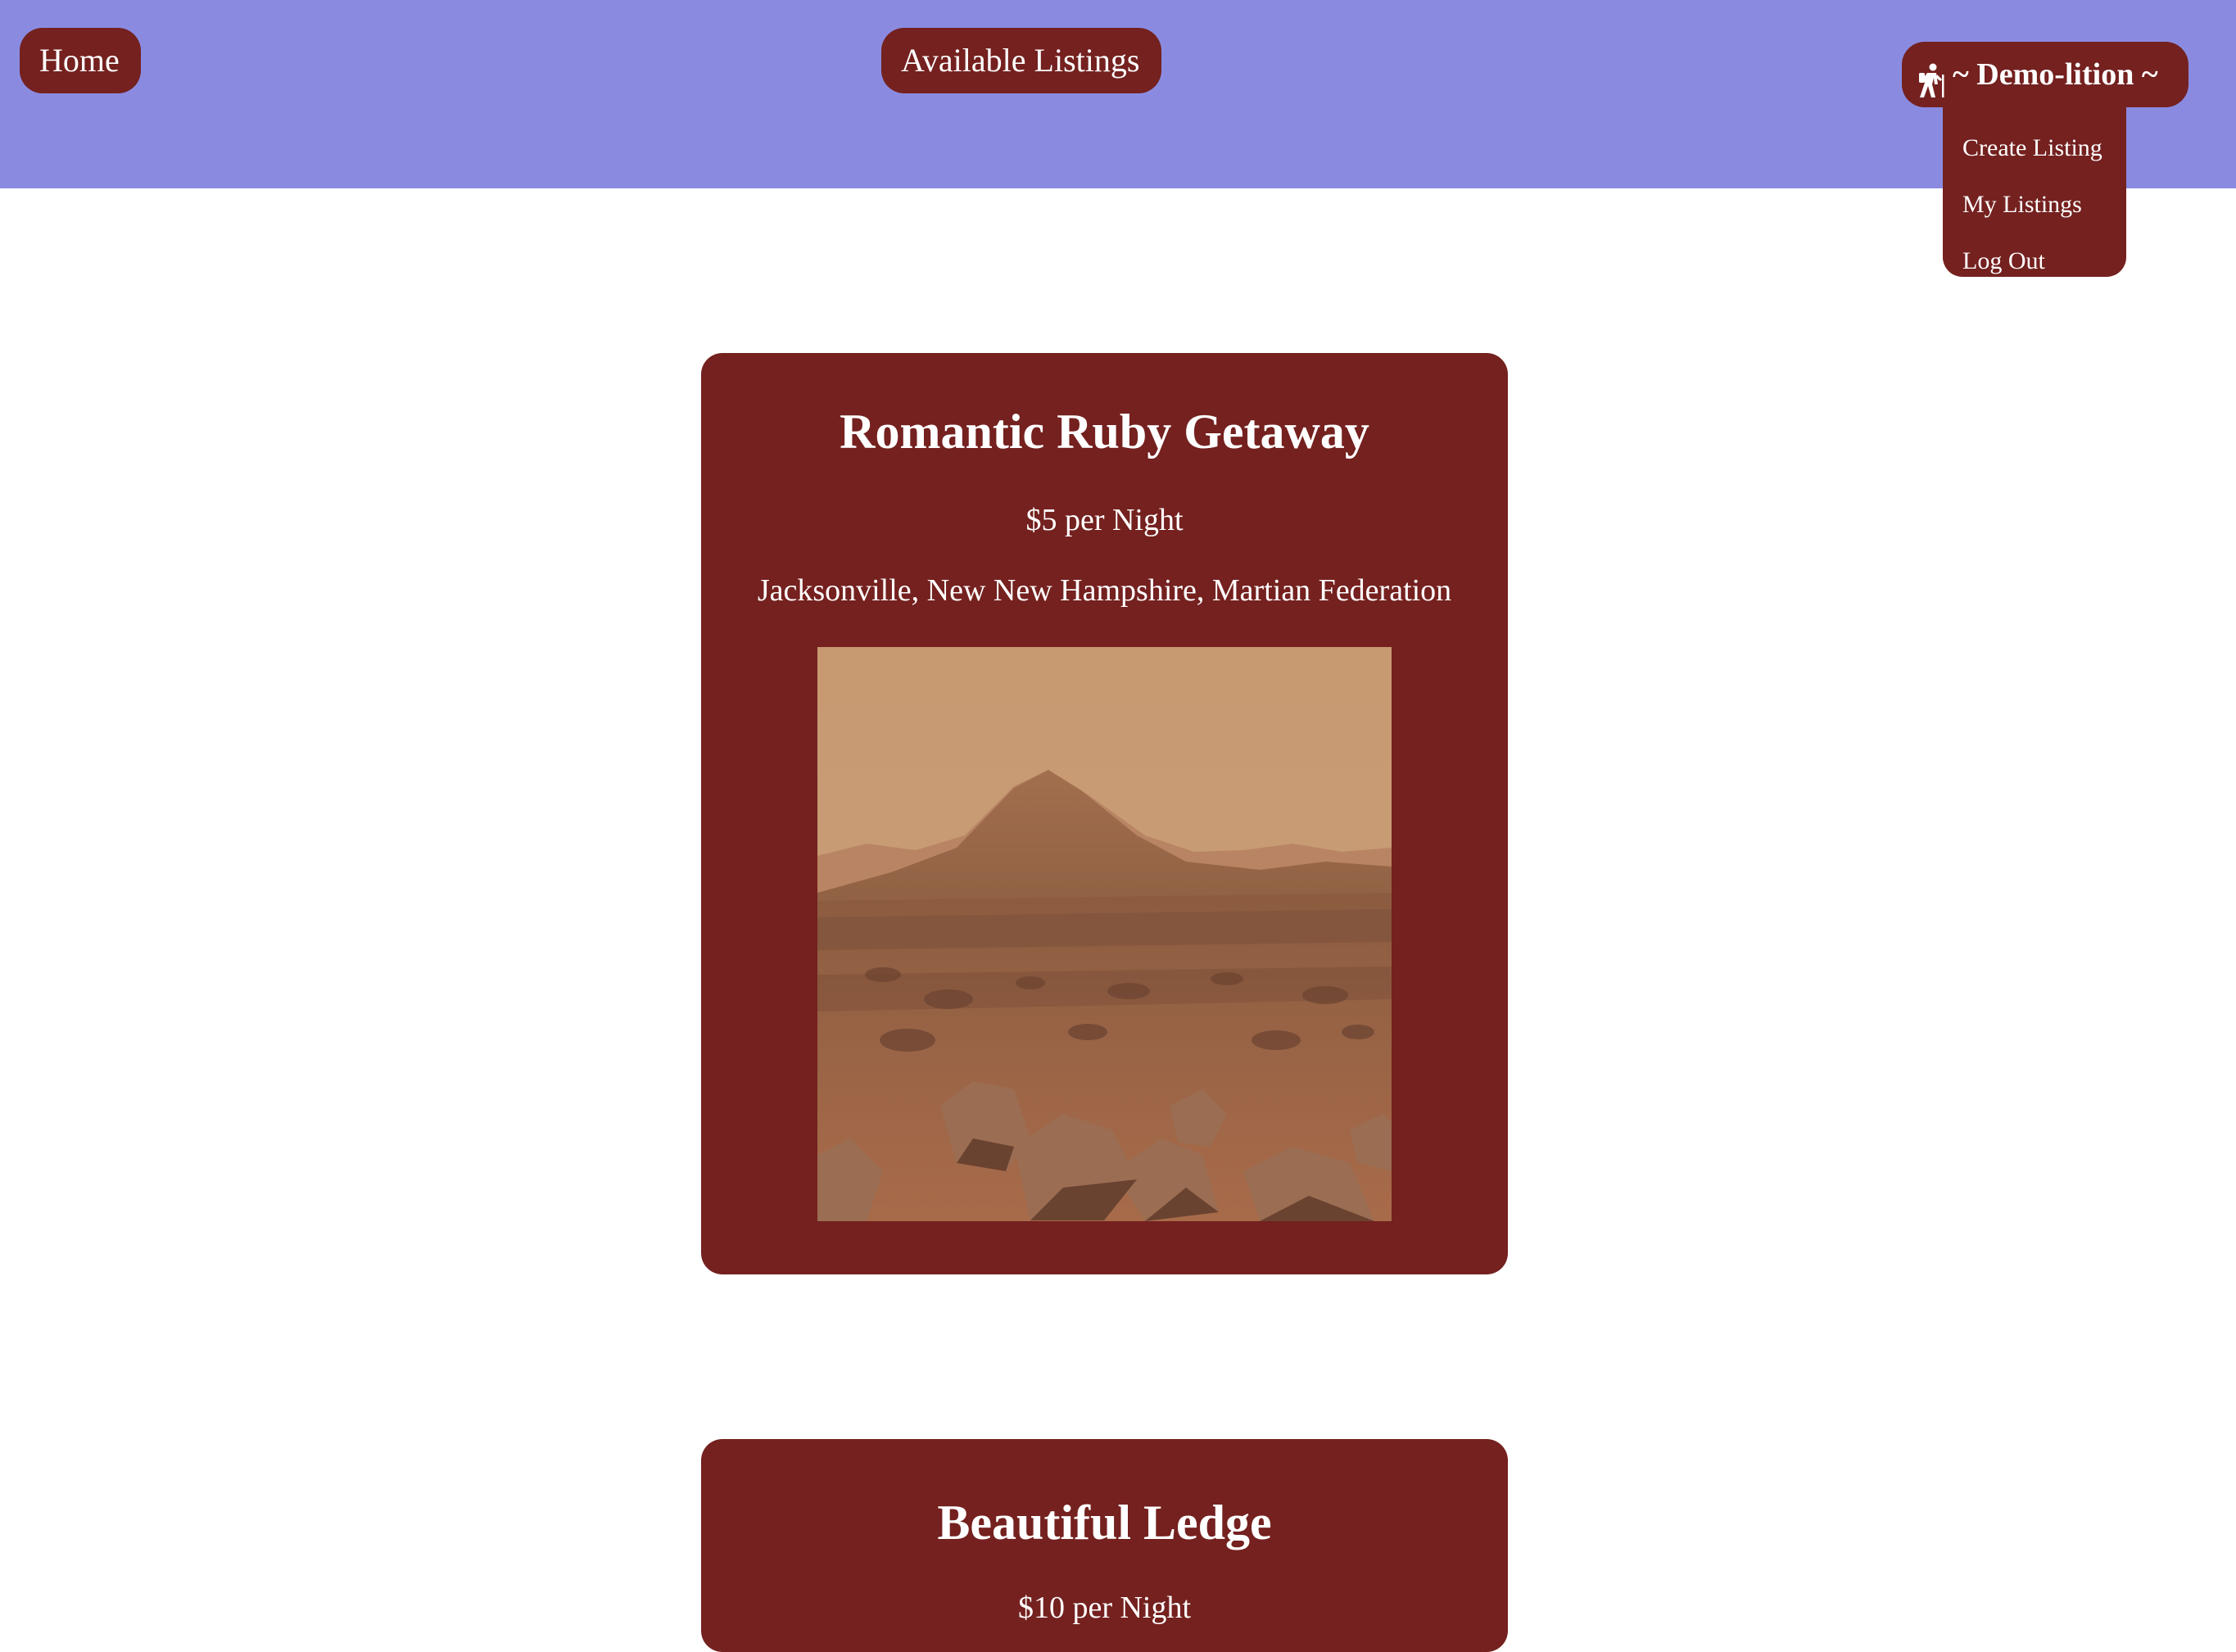  Describe the element at coordinates (1021, 60) in the screenshot. I see `available-listings-button: Available Listings` at that location.